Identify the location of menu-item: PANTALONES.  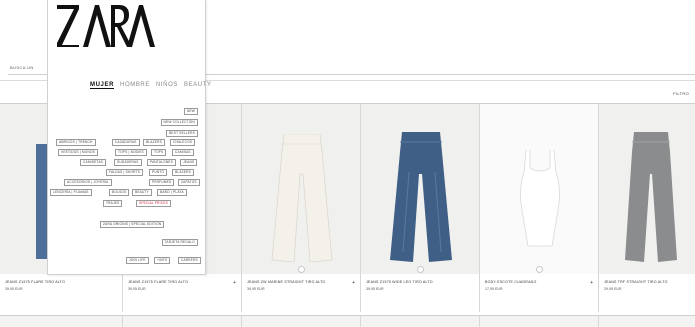
(161, 162).